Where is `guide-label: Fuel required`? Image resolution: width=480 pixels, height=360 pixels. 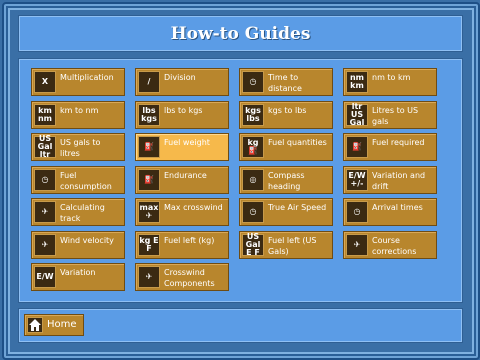 guide-label: Fuel required is located at coordinates (398, 142).